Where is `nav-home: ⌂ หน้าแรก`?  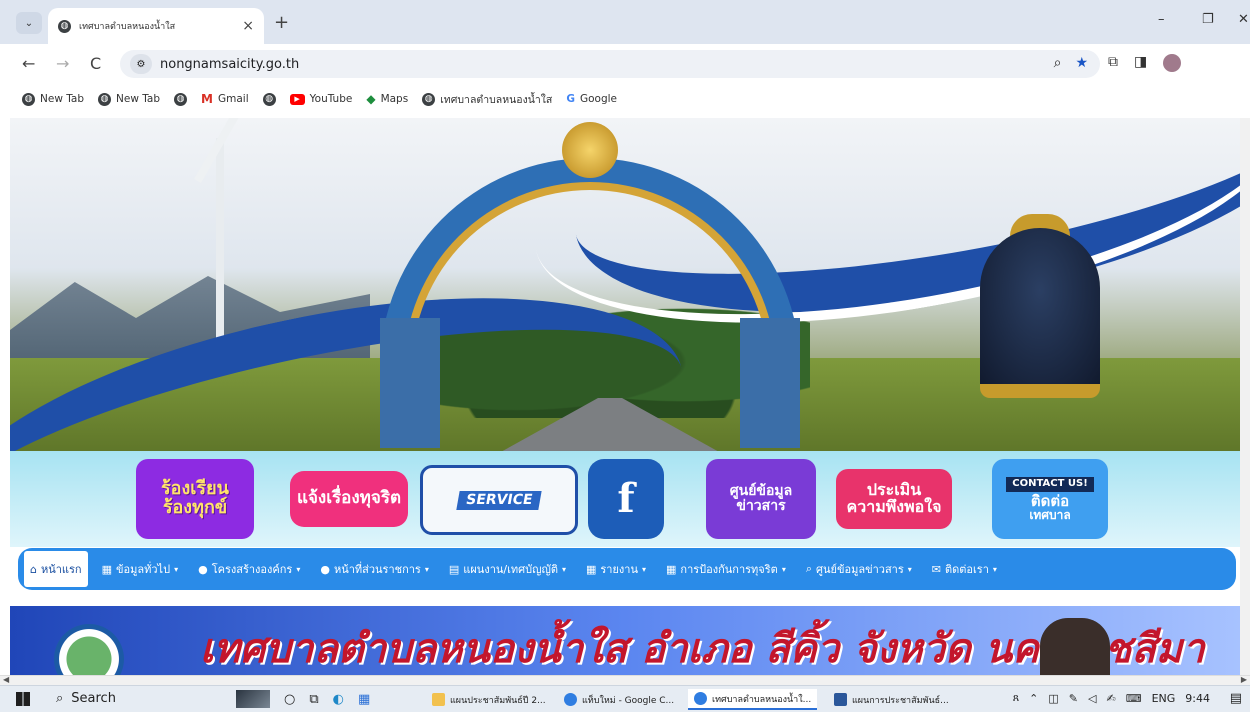 nav-home: ⌂ หน้าแรก is located at coordinates (56, 569).